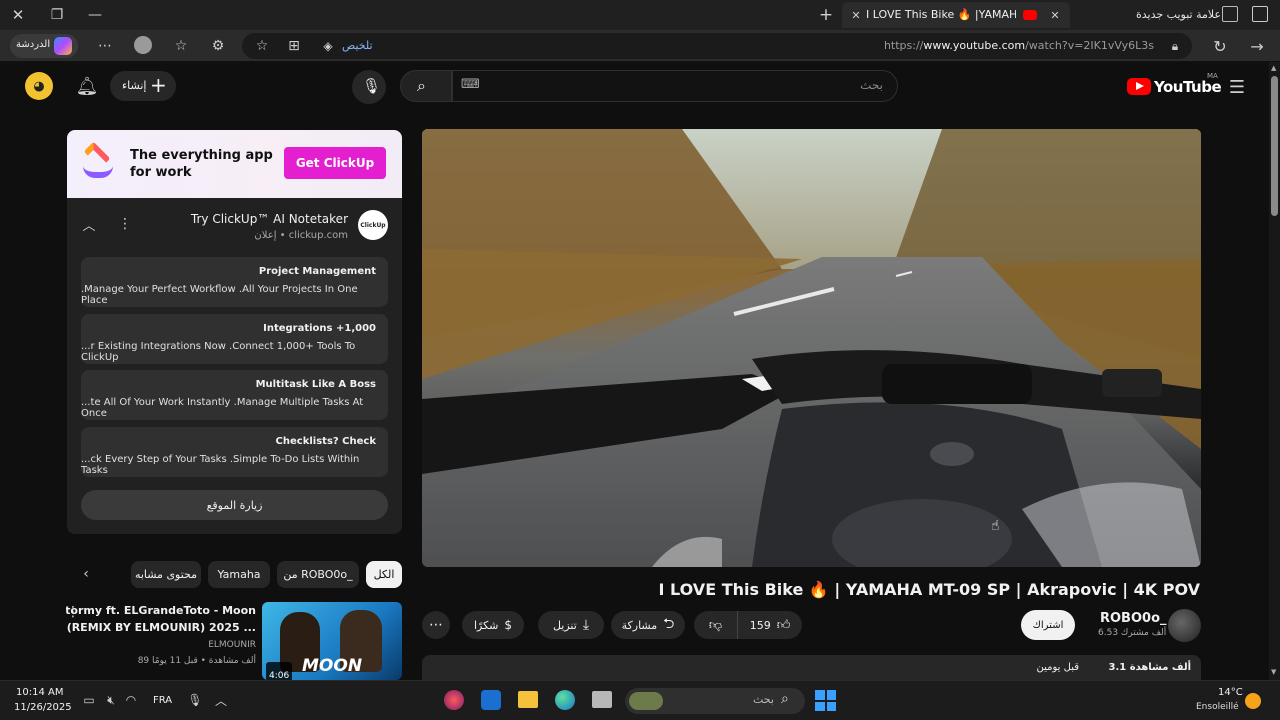 The image size is (1280, 720). I want to click on view-count: 3.1 ألف مشاهدة, so click(1149, 667).